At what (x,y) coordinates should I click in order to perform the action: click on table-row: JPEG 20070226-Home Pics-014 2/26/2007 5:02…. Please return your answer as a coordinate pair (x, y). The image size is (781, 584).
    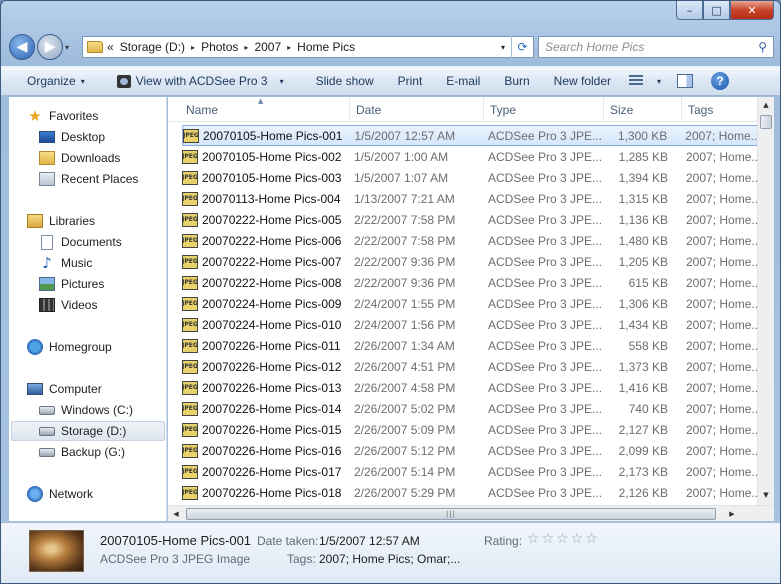
    Looking at the image, I should click on (470, 408).